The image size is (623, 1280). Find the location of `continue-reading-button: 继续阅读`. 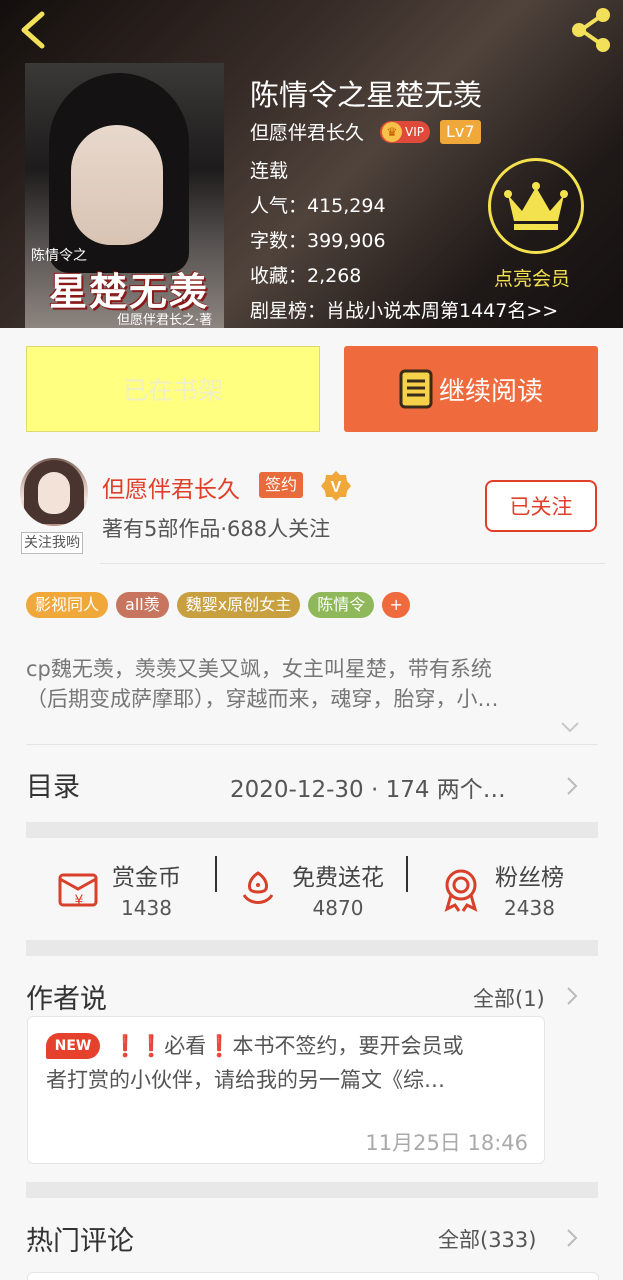

continue-reading-button: 继续阅读 is located at coordinates (471, 389).